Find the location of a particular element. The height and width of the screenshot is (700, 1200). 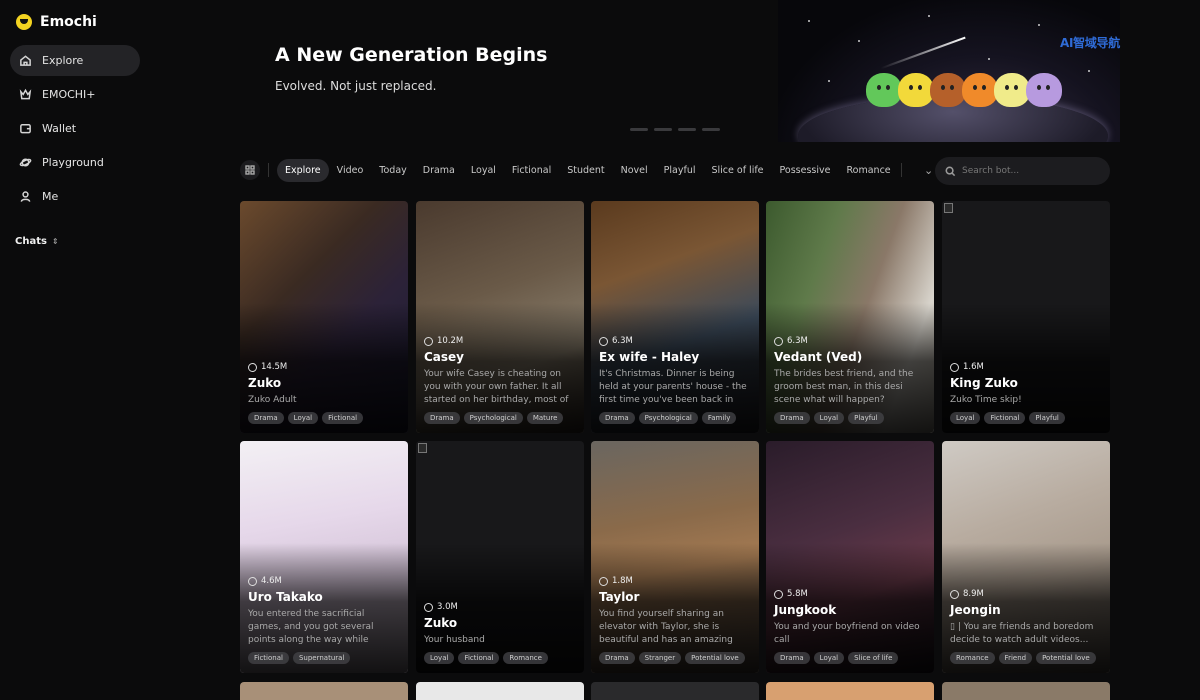

tab-romance: Romance is located at coordinates (868, 170).